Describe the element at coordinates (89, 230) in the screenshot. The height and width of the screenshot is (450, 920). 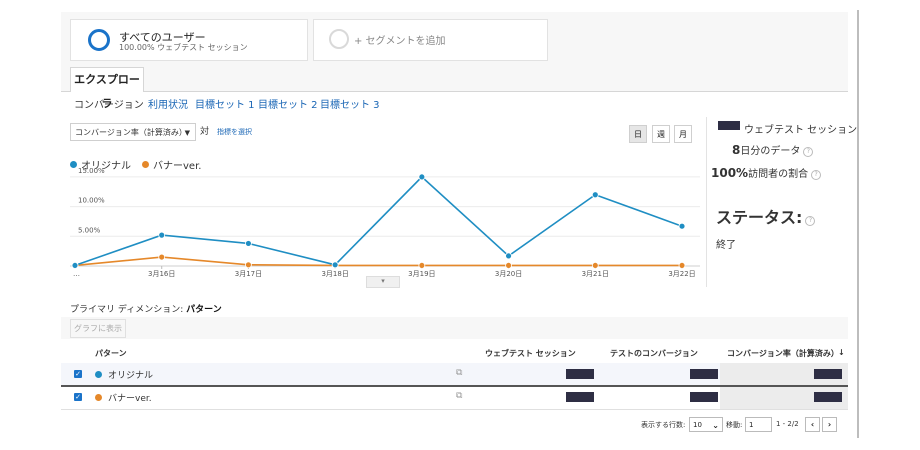
I see `y-tick-label: 5.00%` at that location.